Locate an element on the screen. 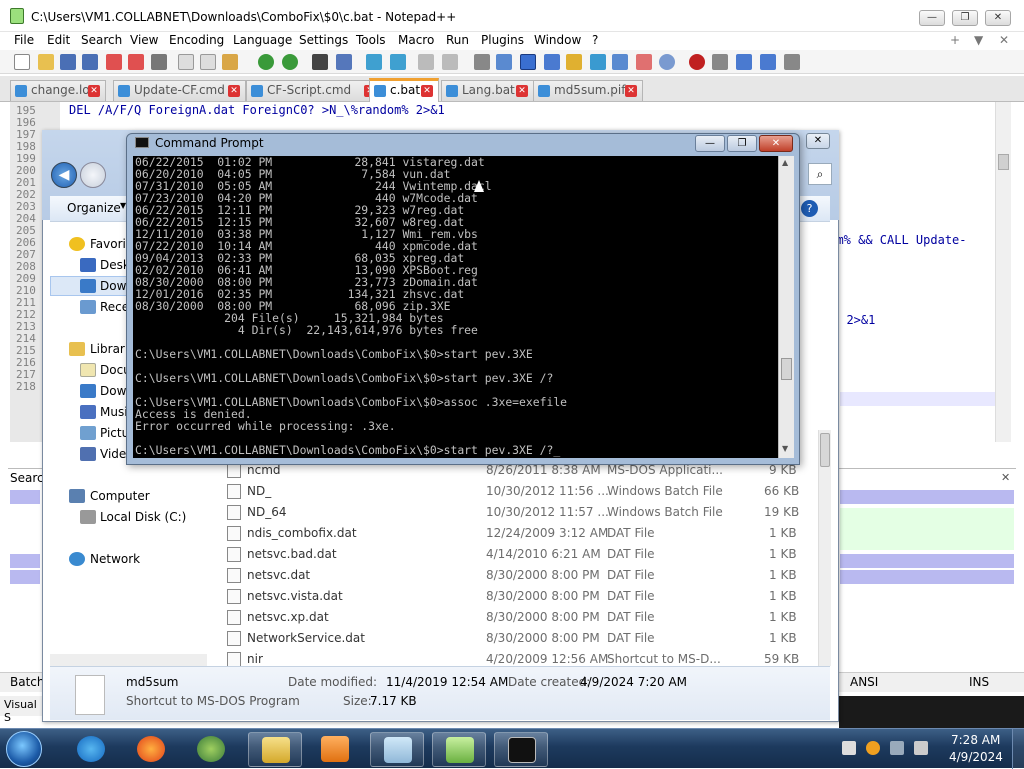 The image size is (1024, 769). organize-button: Organize is located at coordinates (94, 208).